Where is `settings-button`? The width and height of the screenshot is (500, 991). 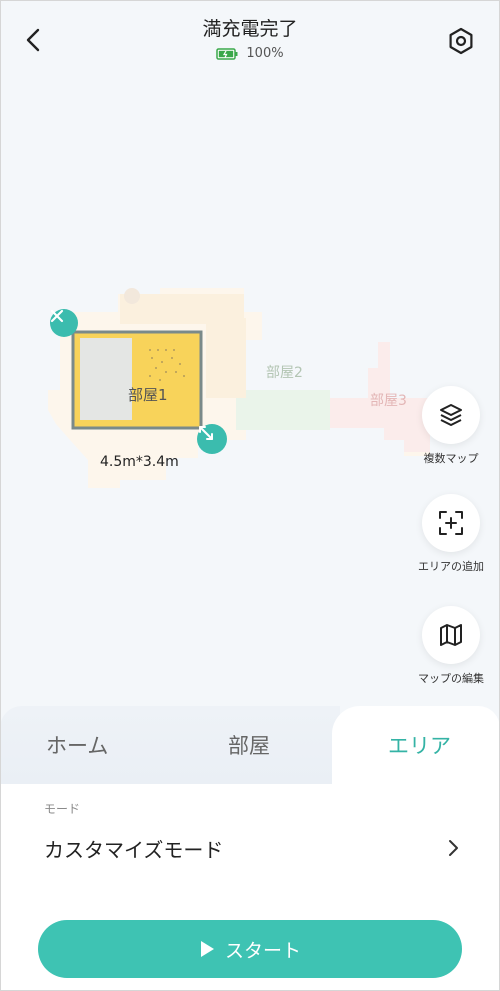 settings-button is located at coordinates (461, 41).